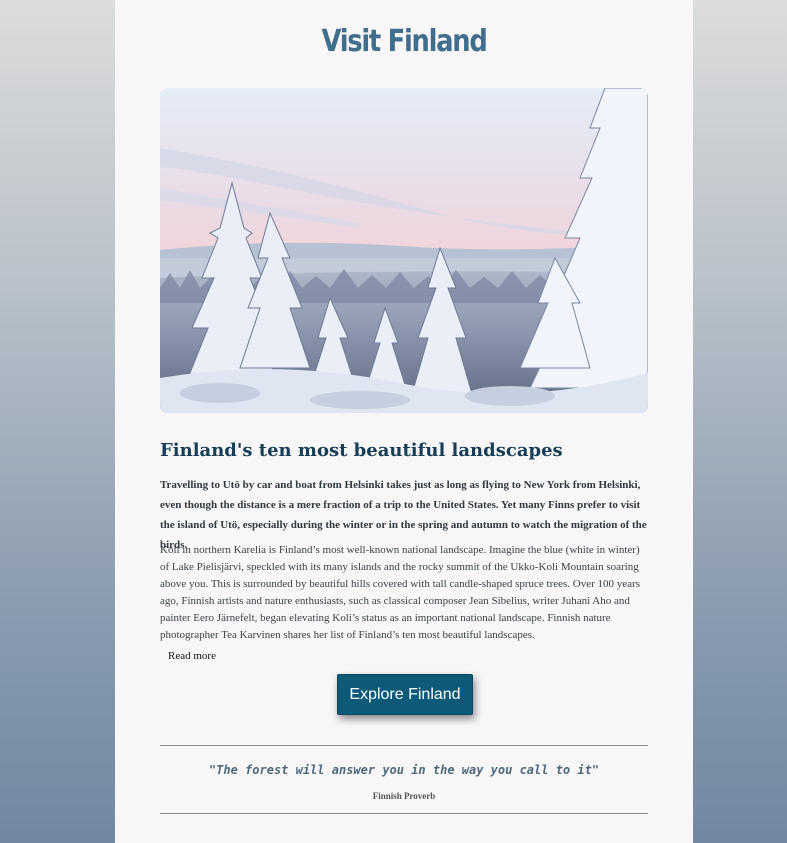 The width and height of the screenshot is (787, 843). I want to click on read-more-link: Read more, so click(192, 656).